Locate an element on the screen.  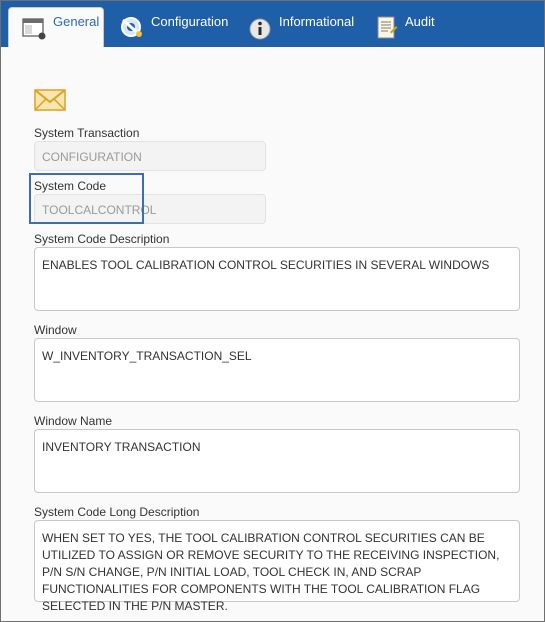
tab-configuration-label: Configuration is located at coordinates (190, 21).